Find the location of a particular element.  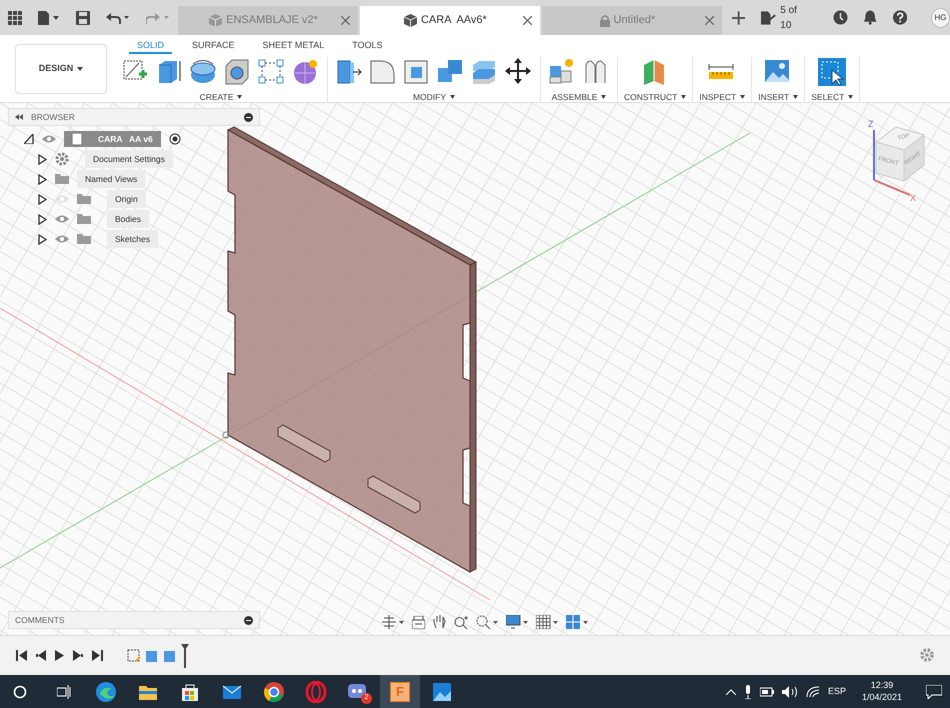

fit-icon is located at coordinates (487, 622).